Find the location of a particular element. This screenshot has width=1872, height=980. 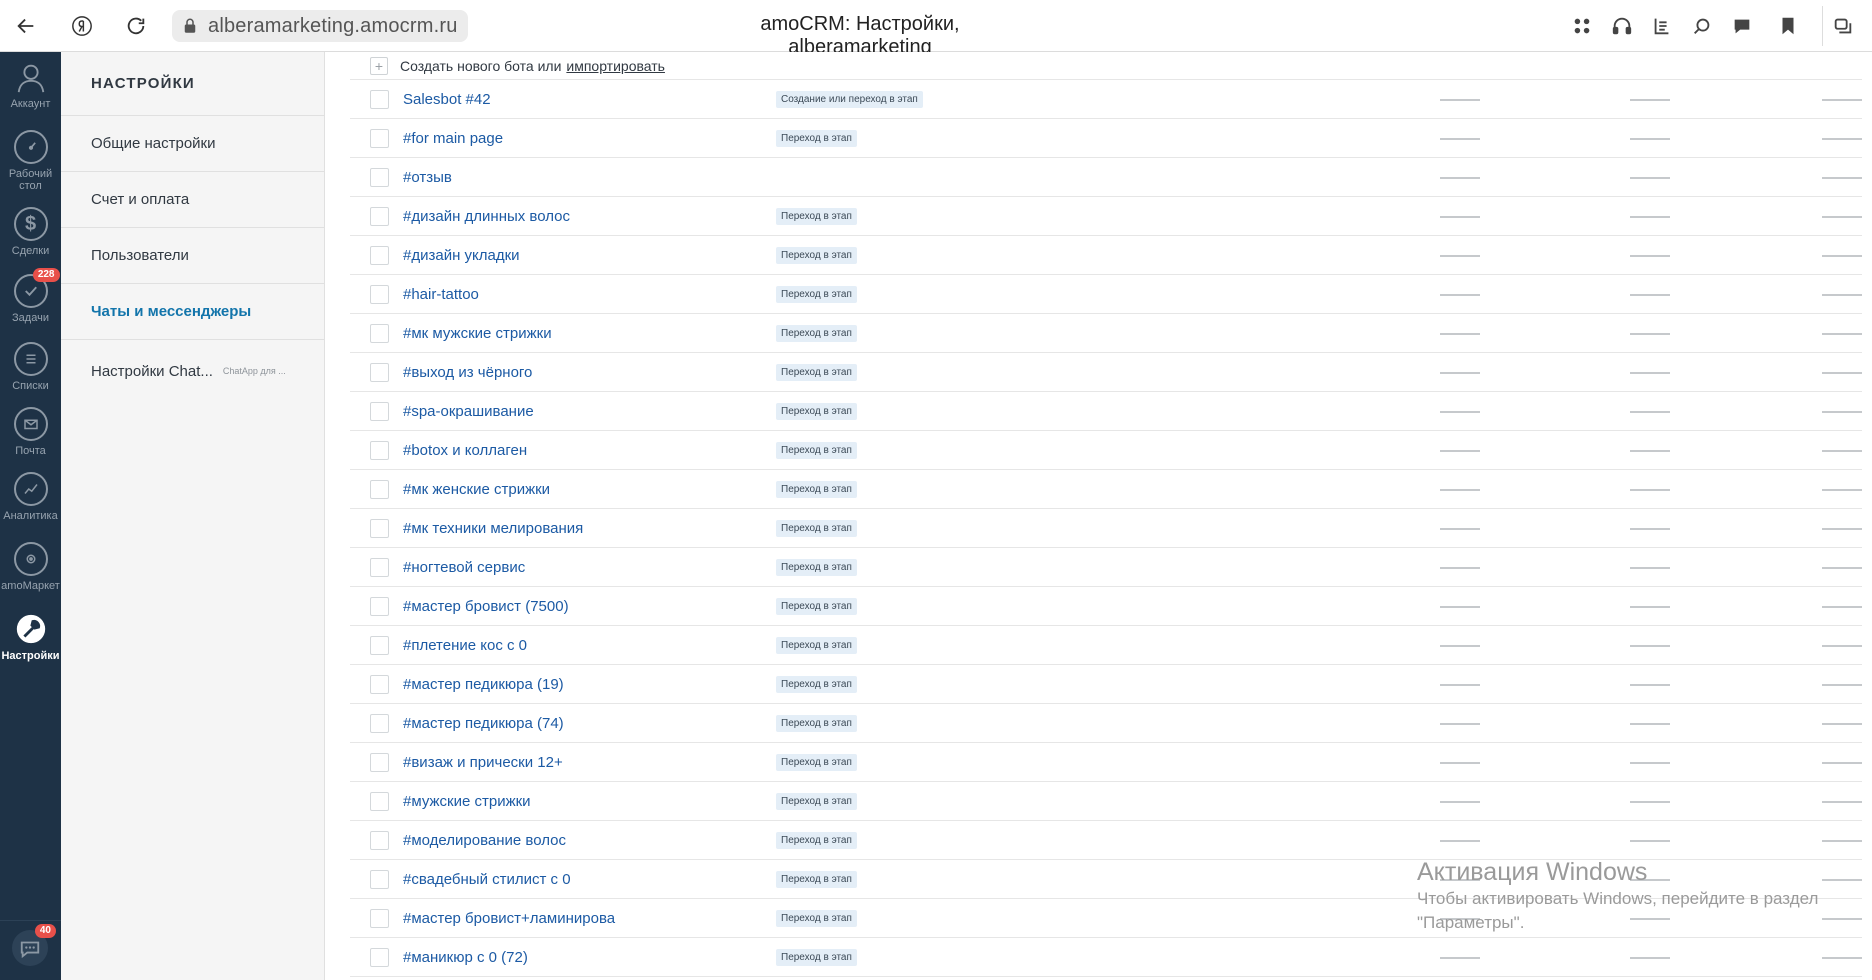

sidebar-icon is located at coordinates (1842, 26).